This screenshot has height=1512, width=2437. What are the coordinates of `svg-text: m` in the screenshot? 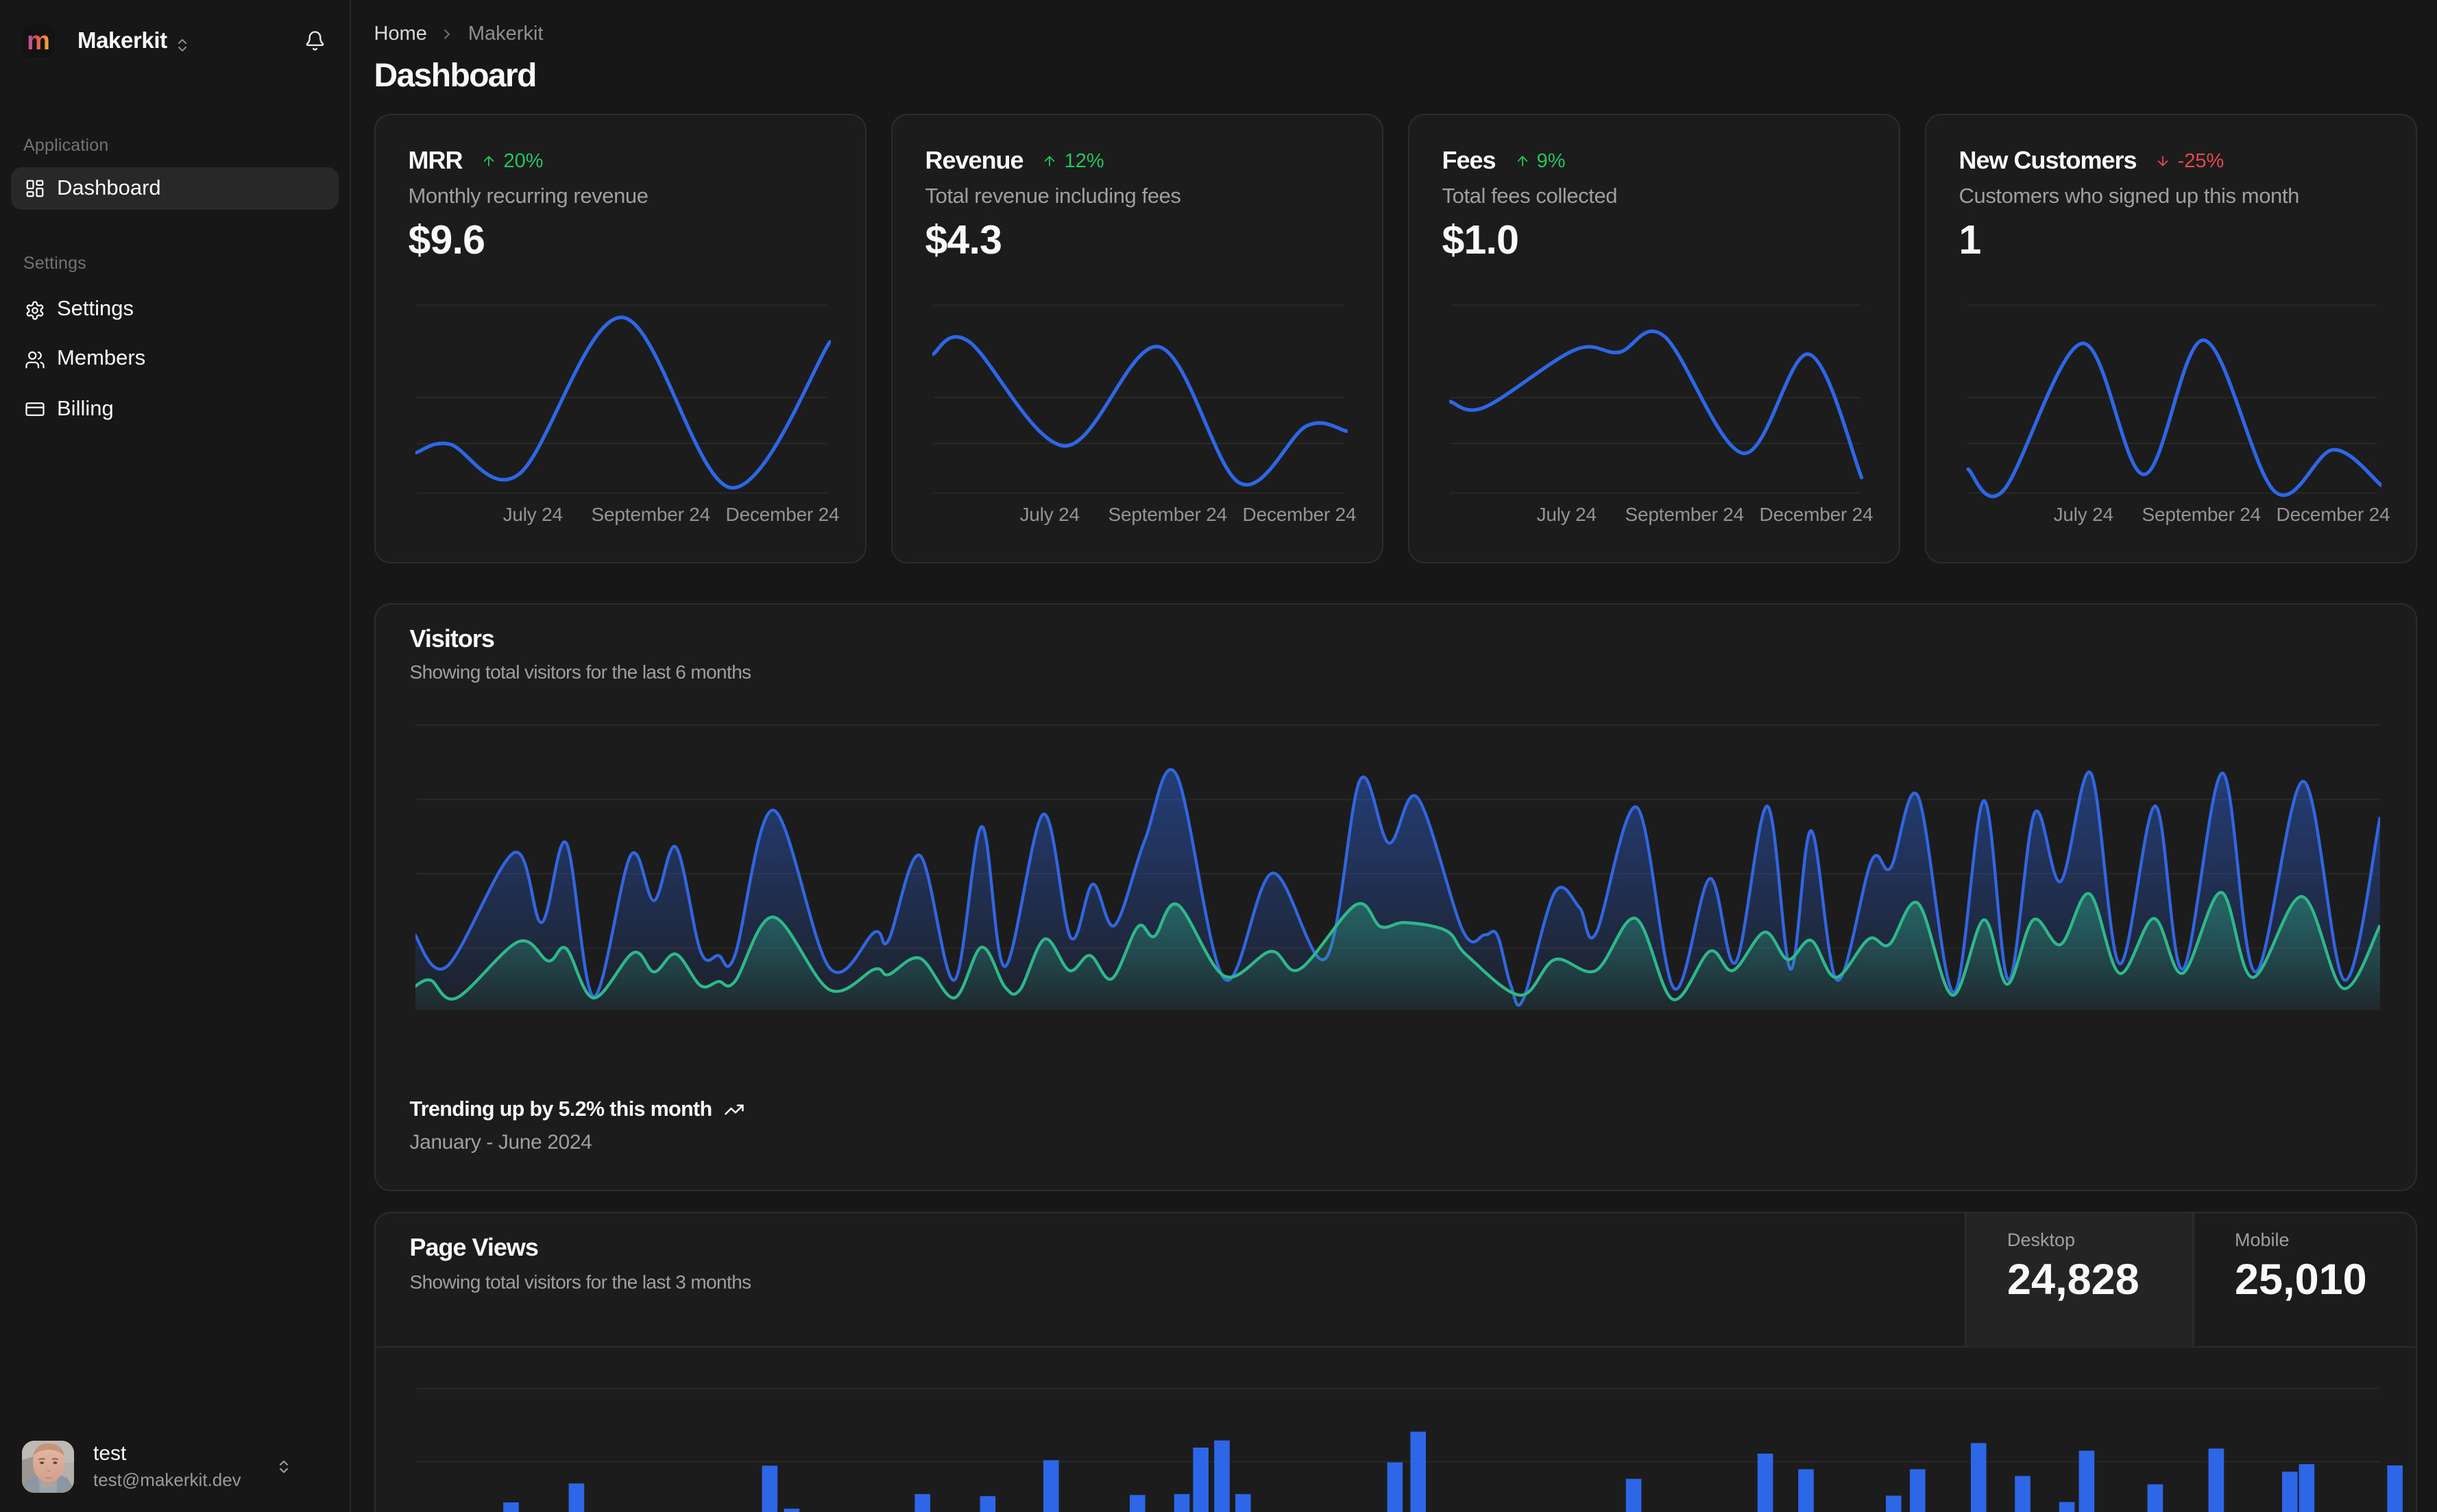 It's located at (38, 41).